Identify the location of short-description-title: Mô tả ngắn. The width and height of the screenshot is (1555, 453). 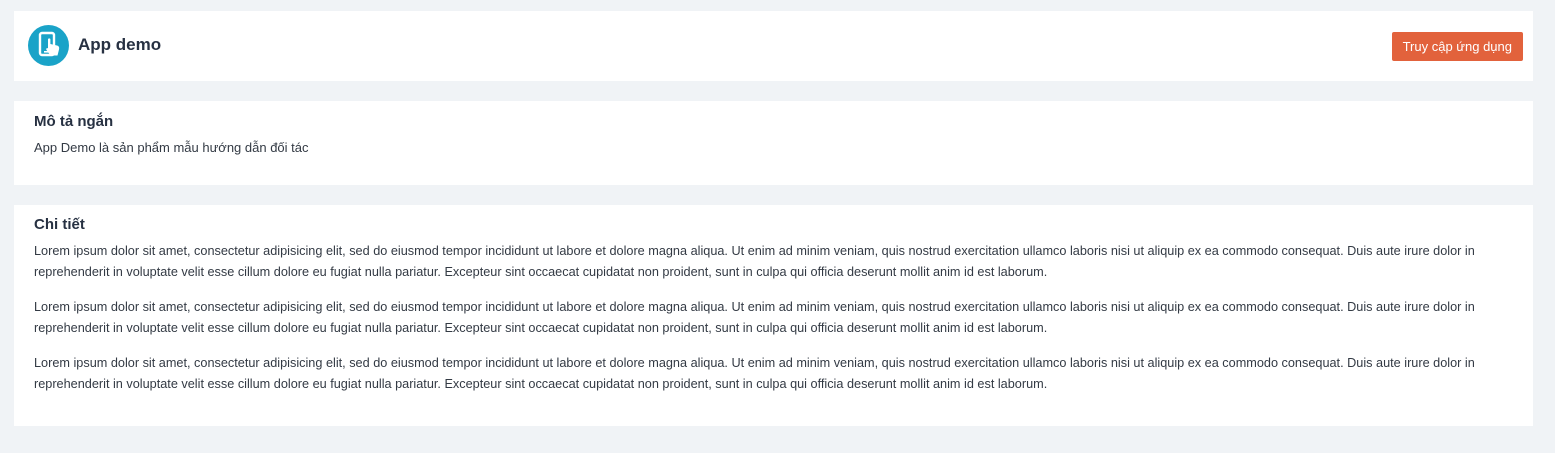
(74, 121).